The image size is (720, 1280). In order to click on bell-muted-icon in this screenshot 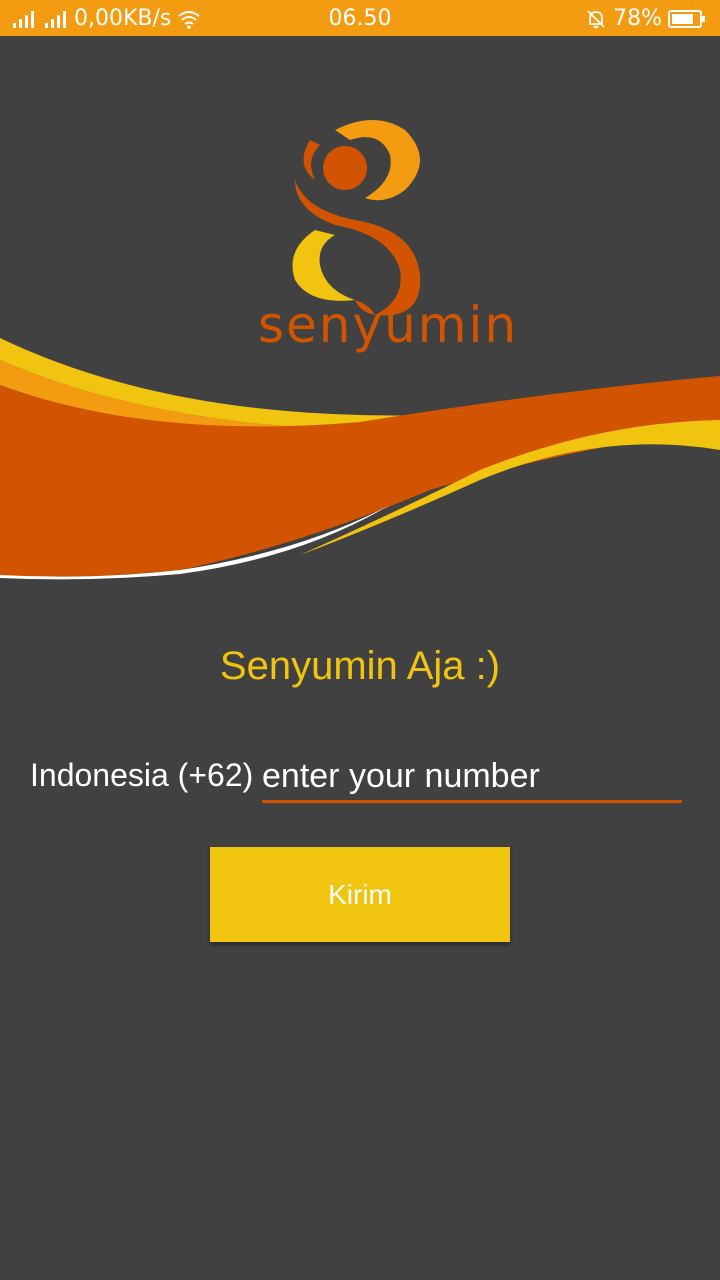, I will do `click(596, 19)`.